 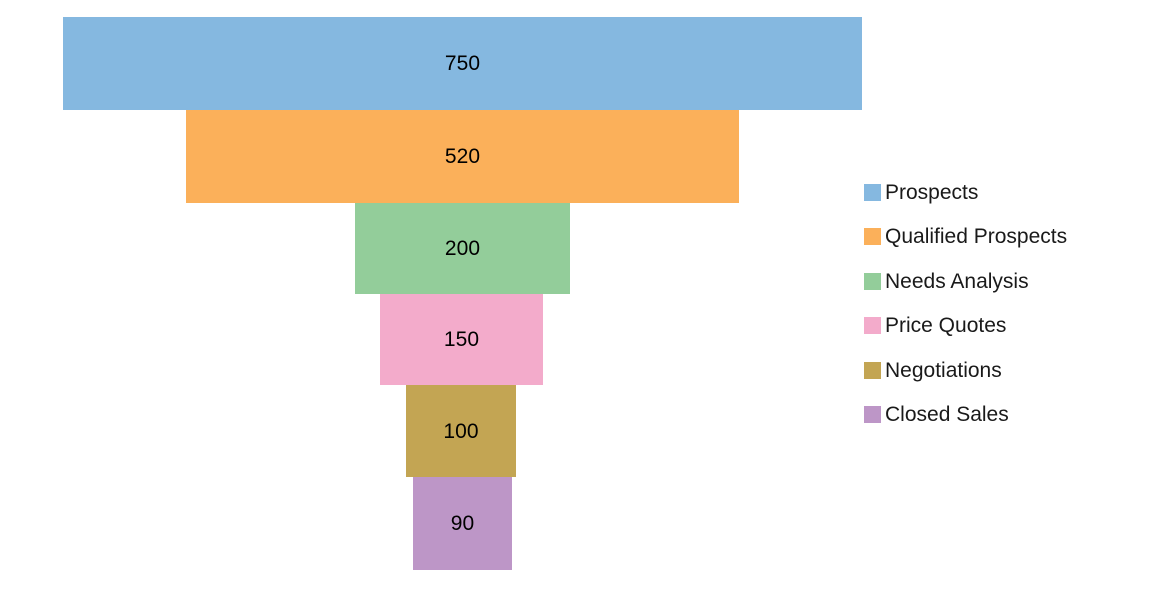 What do you see at coordinates (932, 192) in the screenshot?
I see `legend-item-label: Prospects` at bounding box center [932, 192].